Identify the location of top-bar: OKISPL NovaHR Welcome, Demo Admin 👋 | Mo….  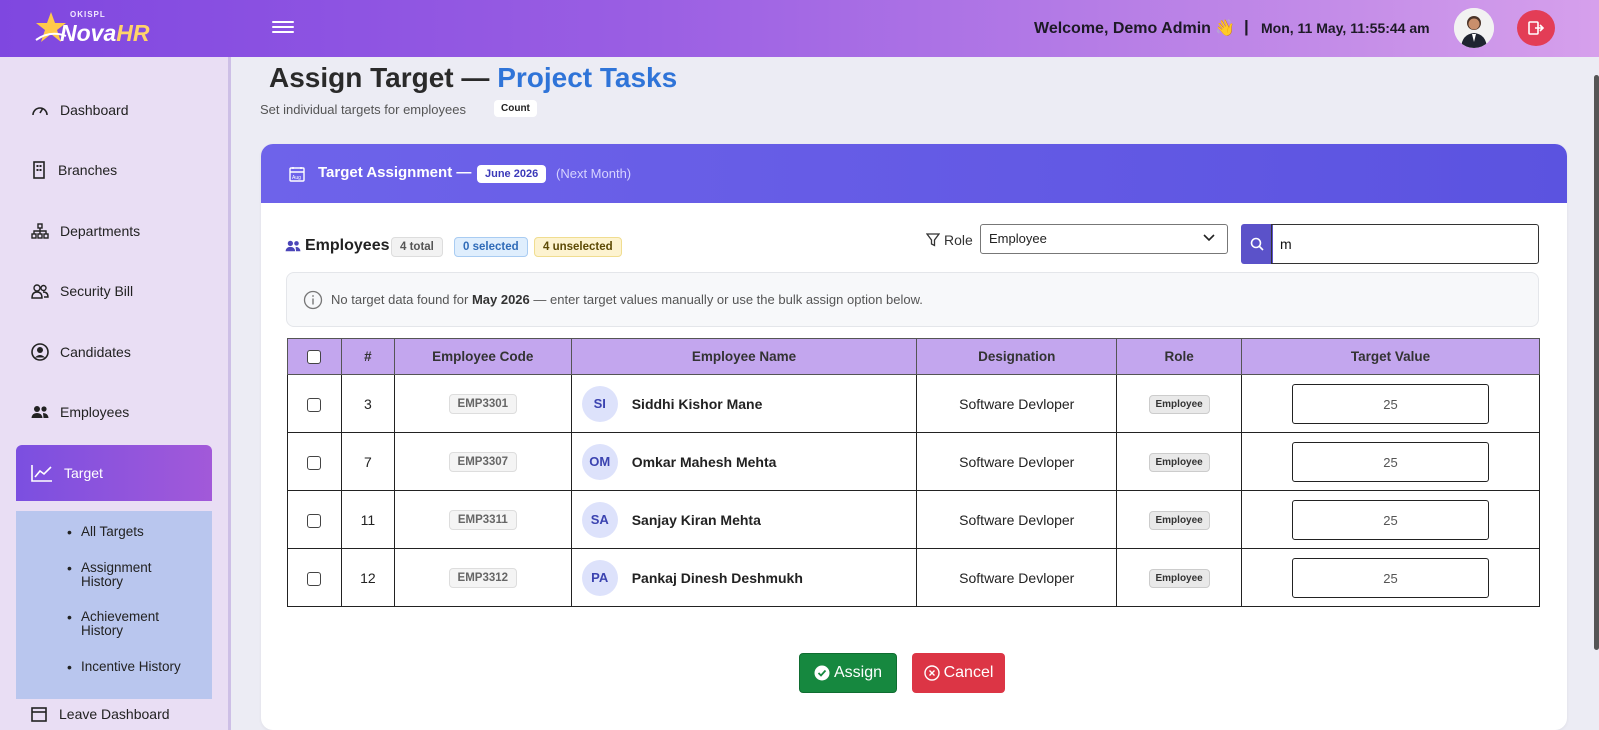
(799, 28).